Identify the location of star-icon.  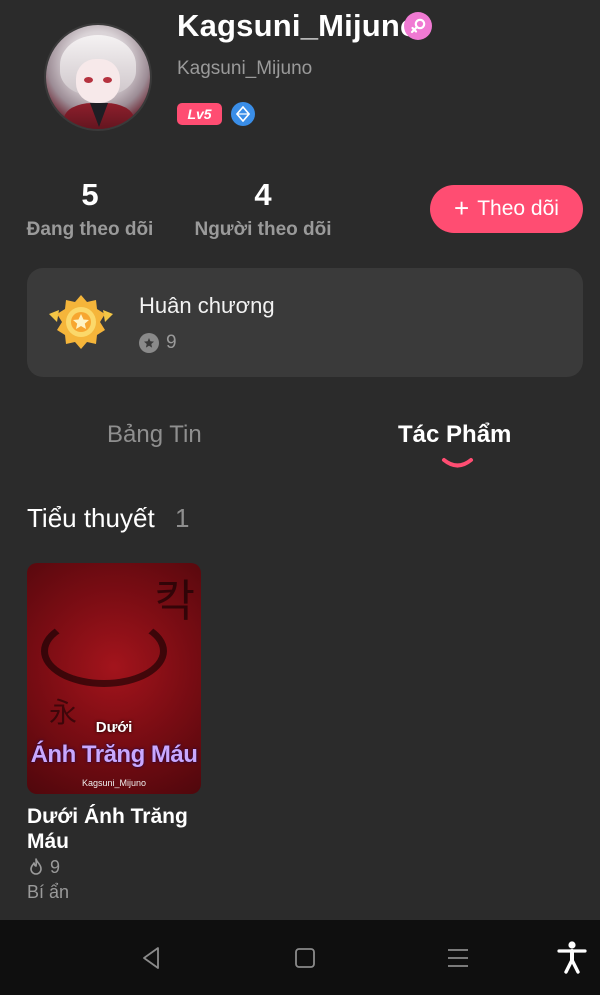
(149, 343).